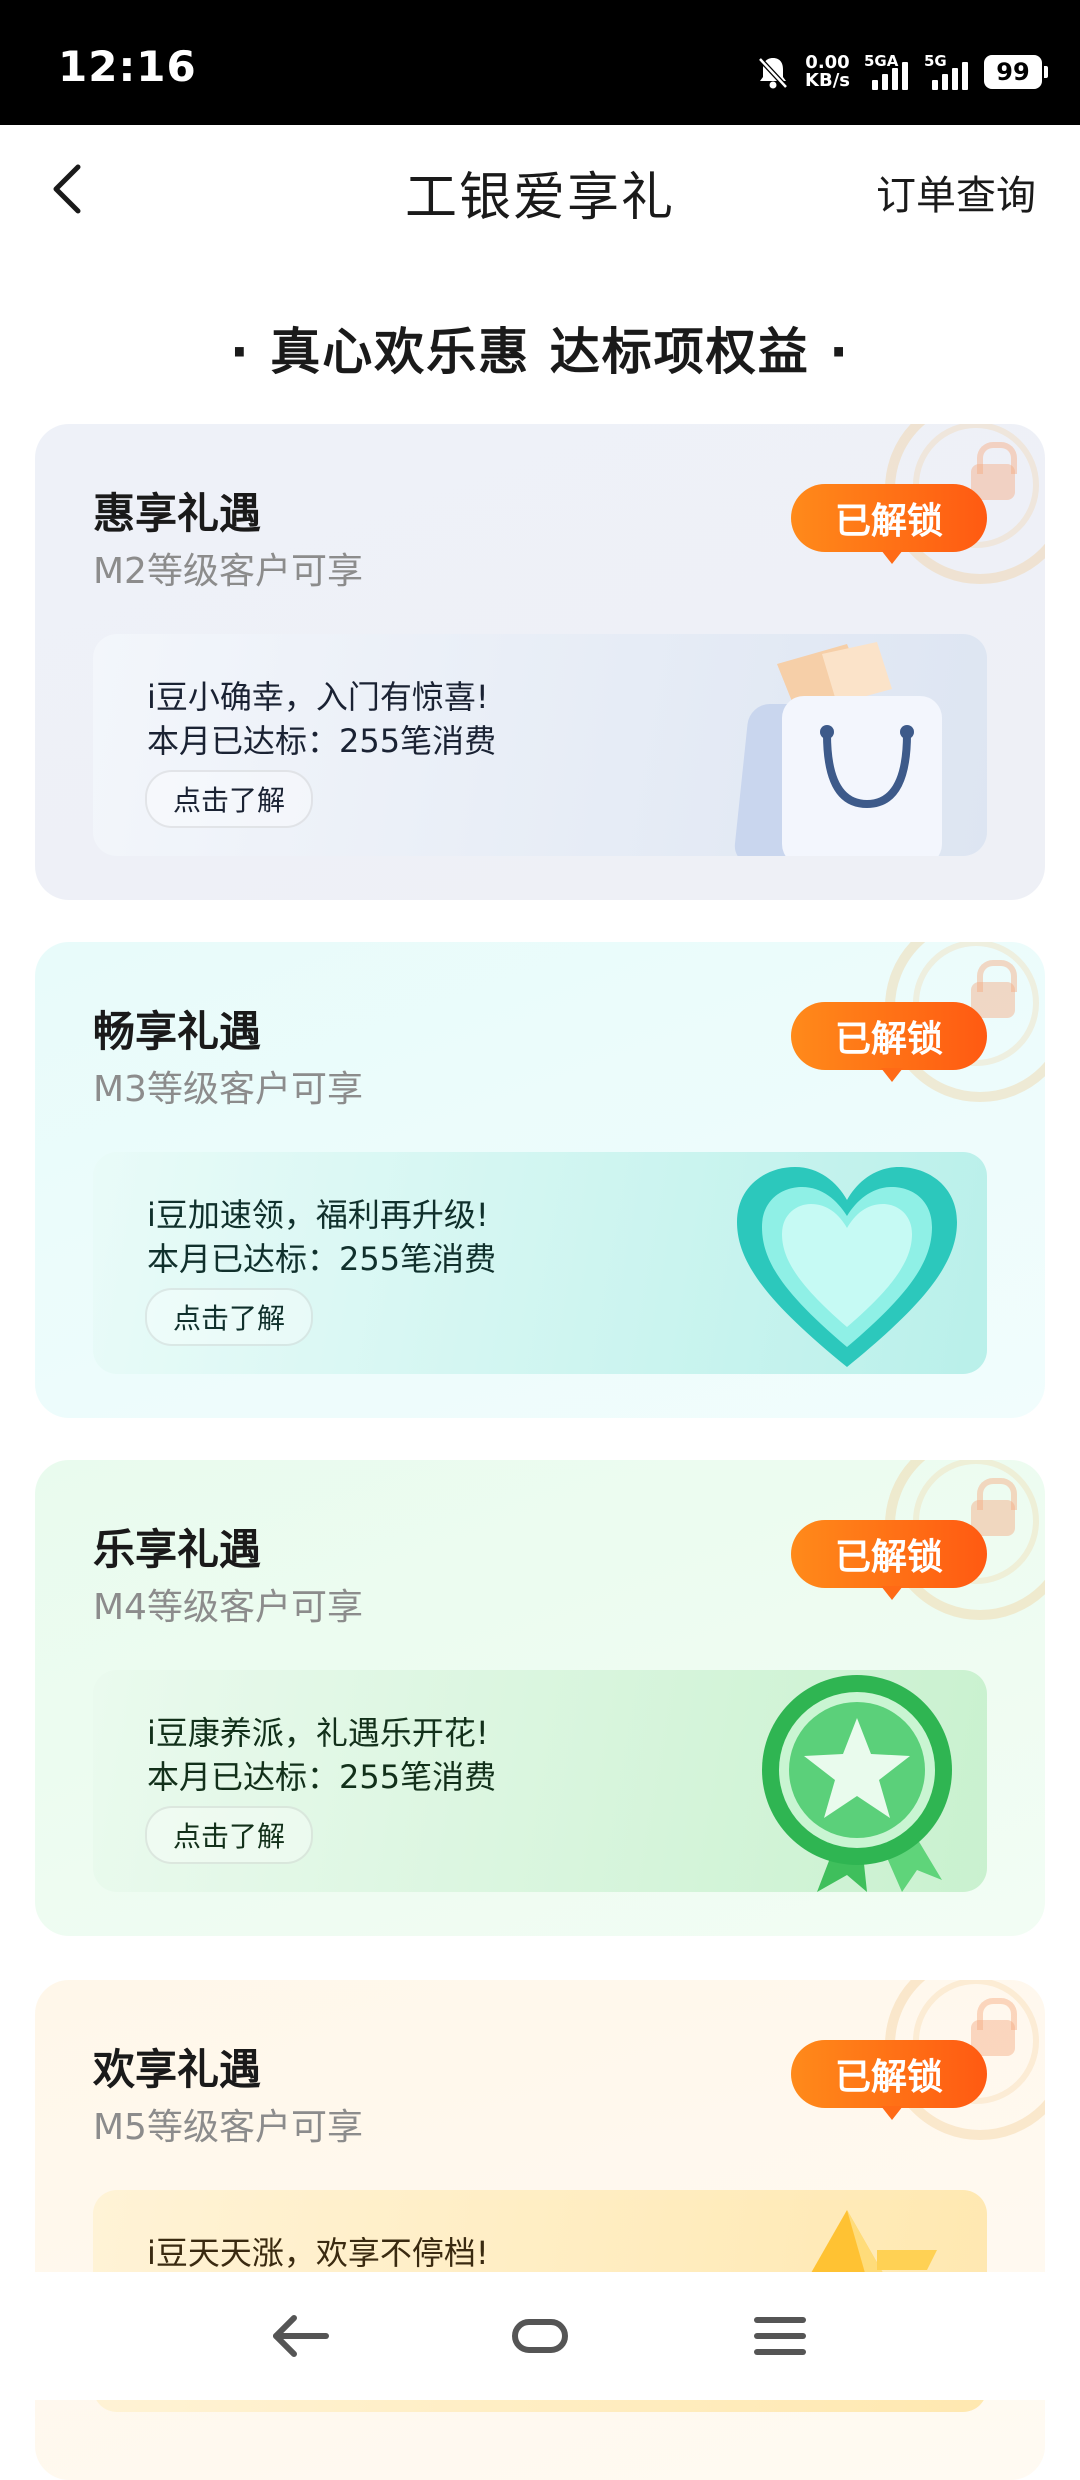 Image resolution: width=1080 pixels, height=2480 pixels. Describe the element at coordinates (318, 697) in the screenshot. I see `benefit-slogan: i豆小确幸，入门有惊喜!` at that location.